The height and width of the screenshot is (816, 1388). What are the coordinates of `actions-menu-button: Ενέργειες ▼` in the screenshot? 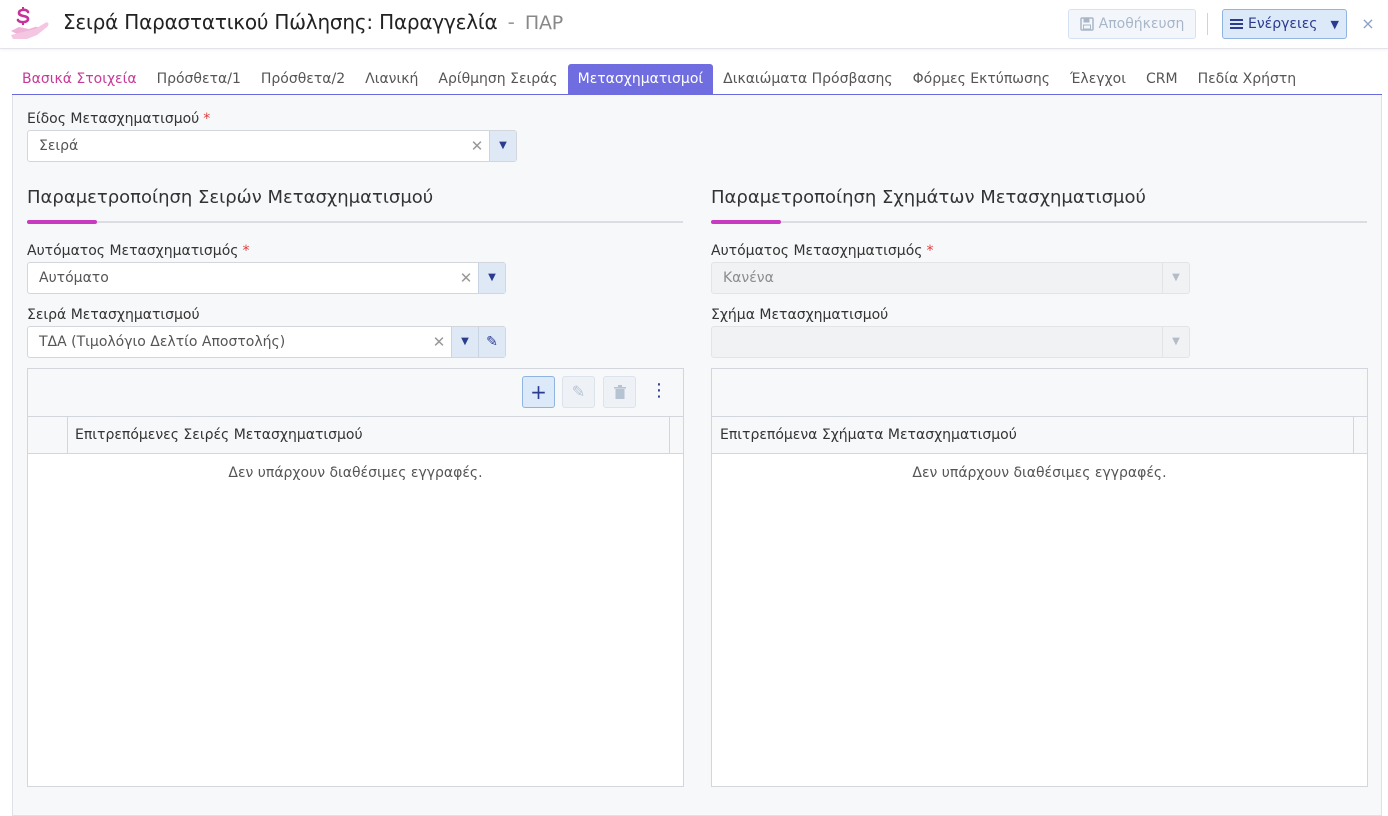 It's located at (1284, 24).